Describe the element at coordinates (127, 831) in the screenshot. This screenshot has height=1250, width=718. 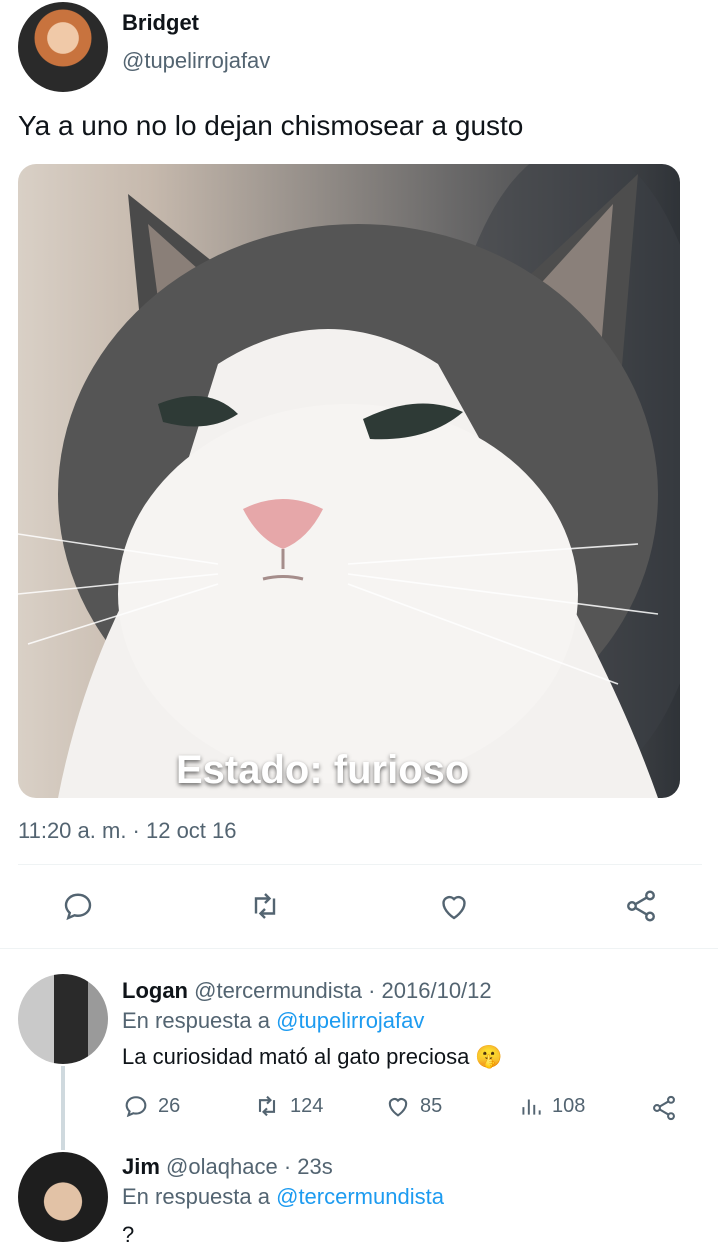
I see `tweet-timestamp: 11:20 a. m. · 12 oct 16` at that location.